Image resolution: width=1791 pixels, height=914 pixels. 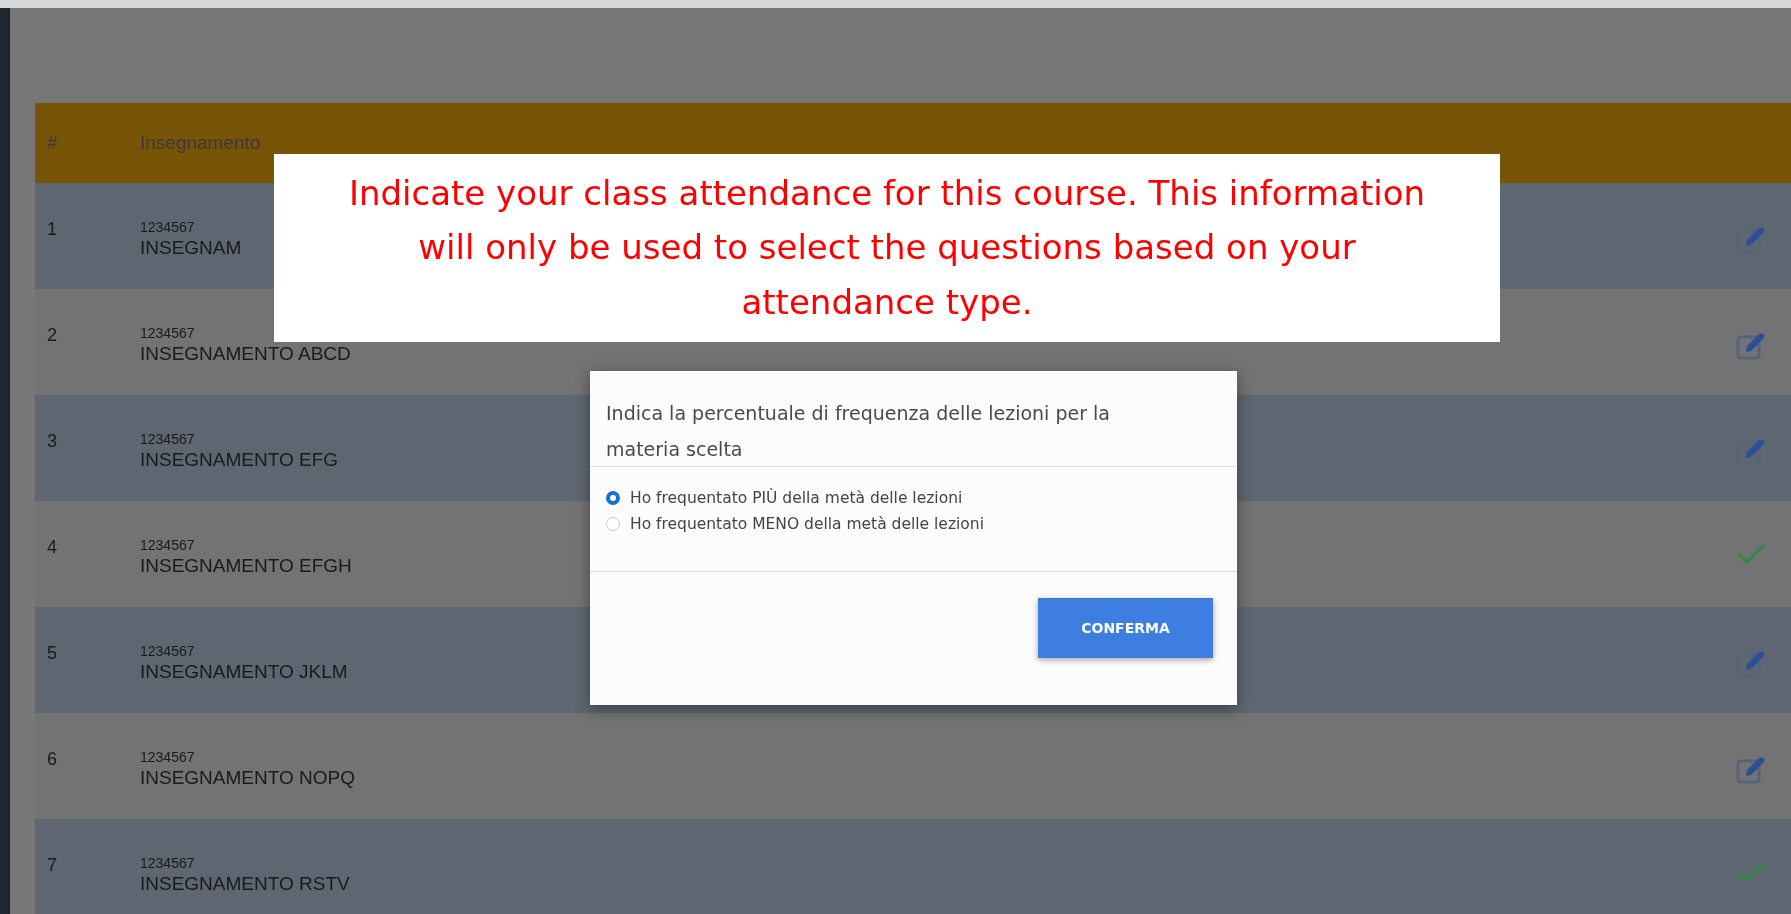 What do you see at coordinates (52, 335) in the screenshot?
I see `row-number: 2` at bounding box center [52, 335].